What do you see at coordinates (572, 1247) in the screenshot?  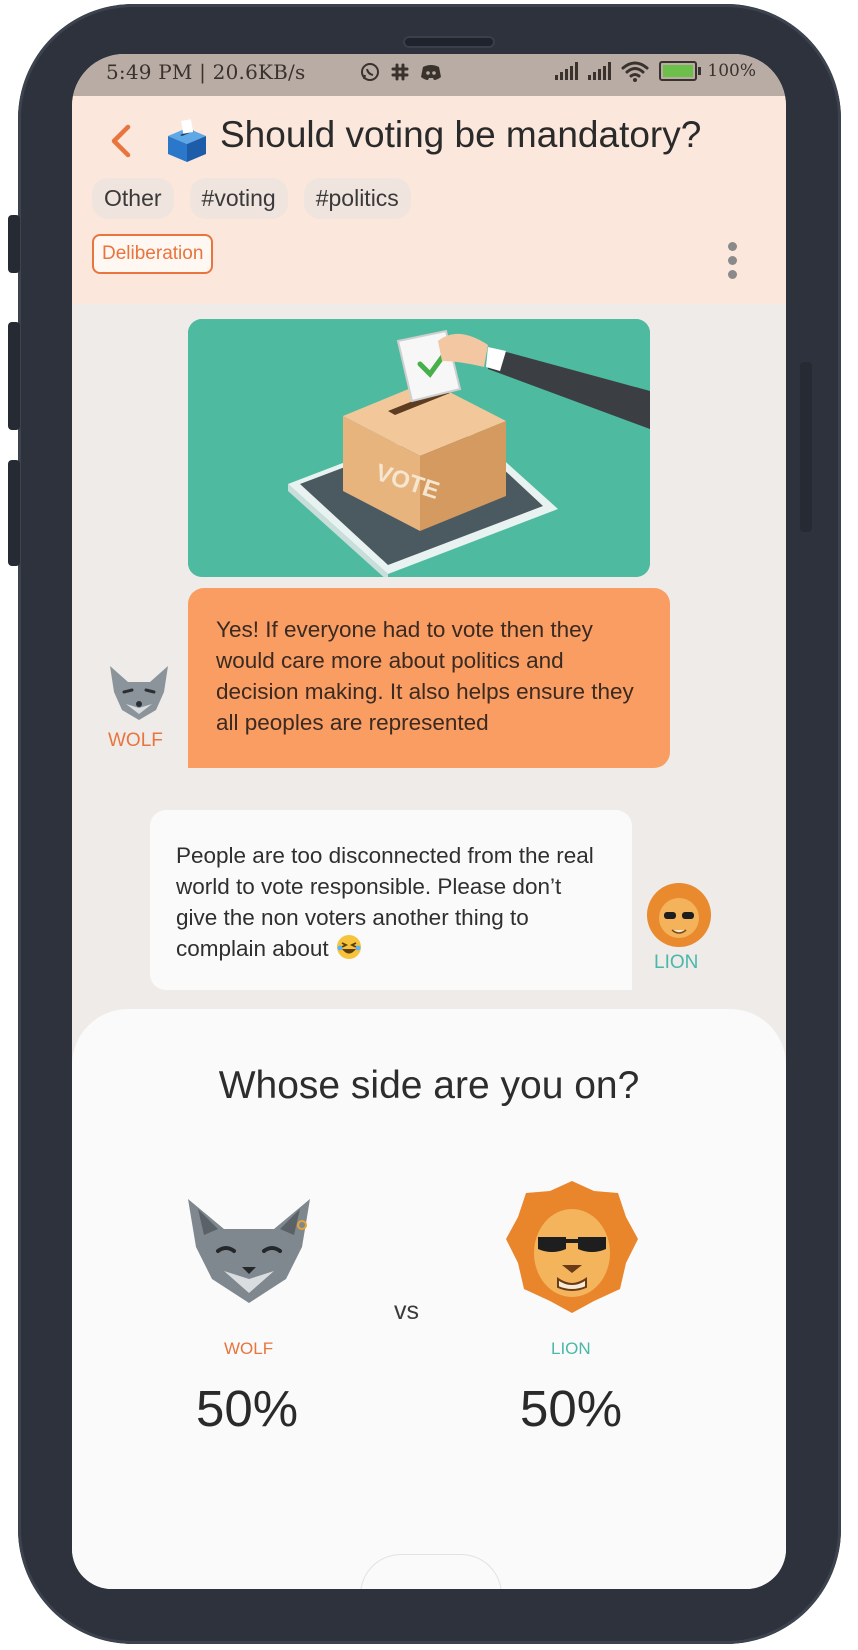 I see `lion-vote-avatar` at bounding box center [572, 1247].